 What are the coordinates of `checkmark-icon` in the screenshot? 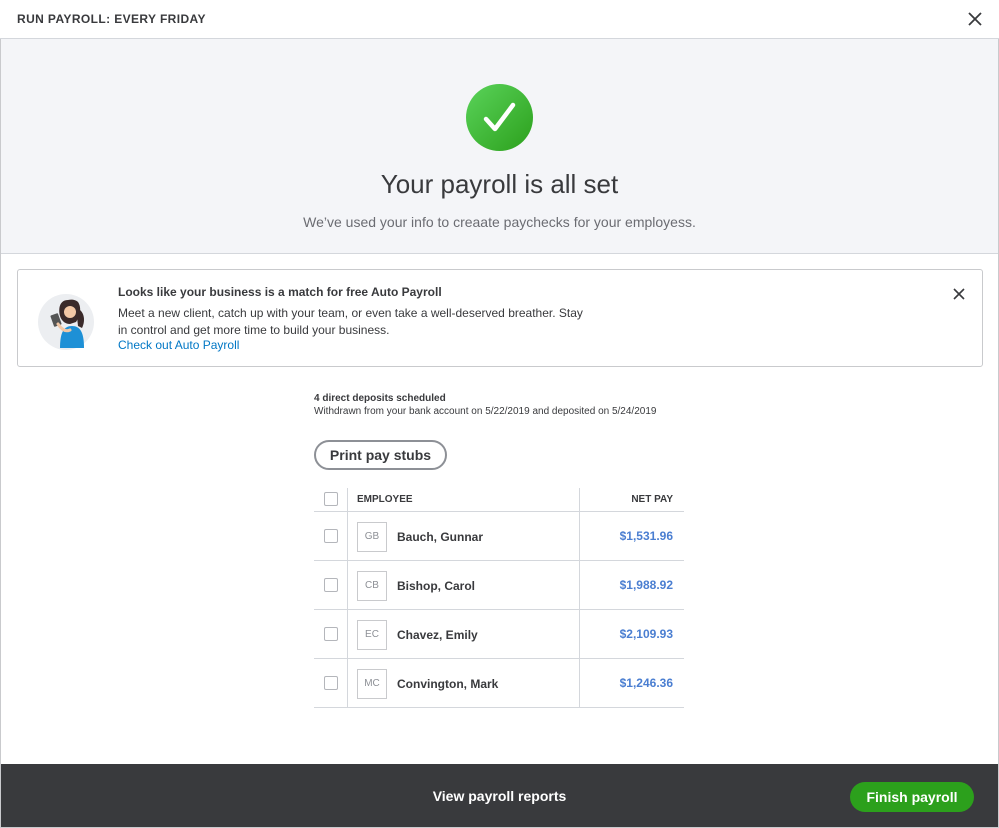 It's located at (499, 117).